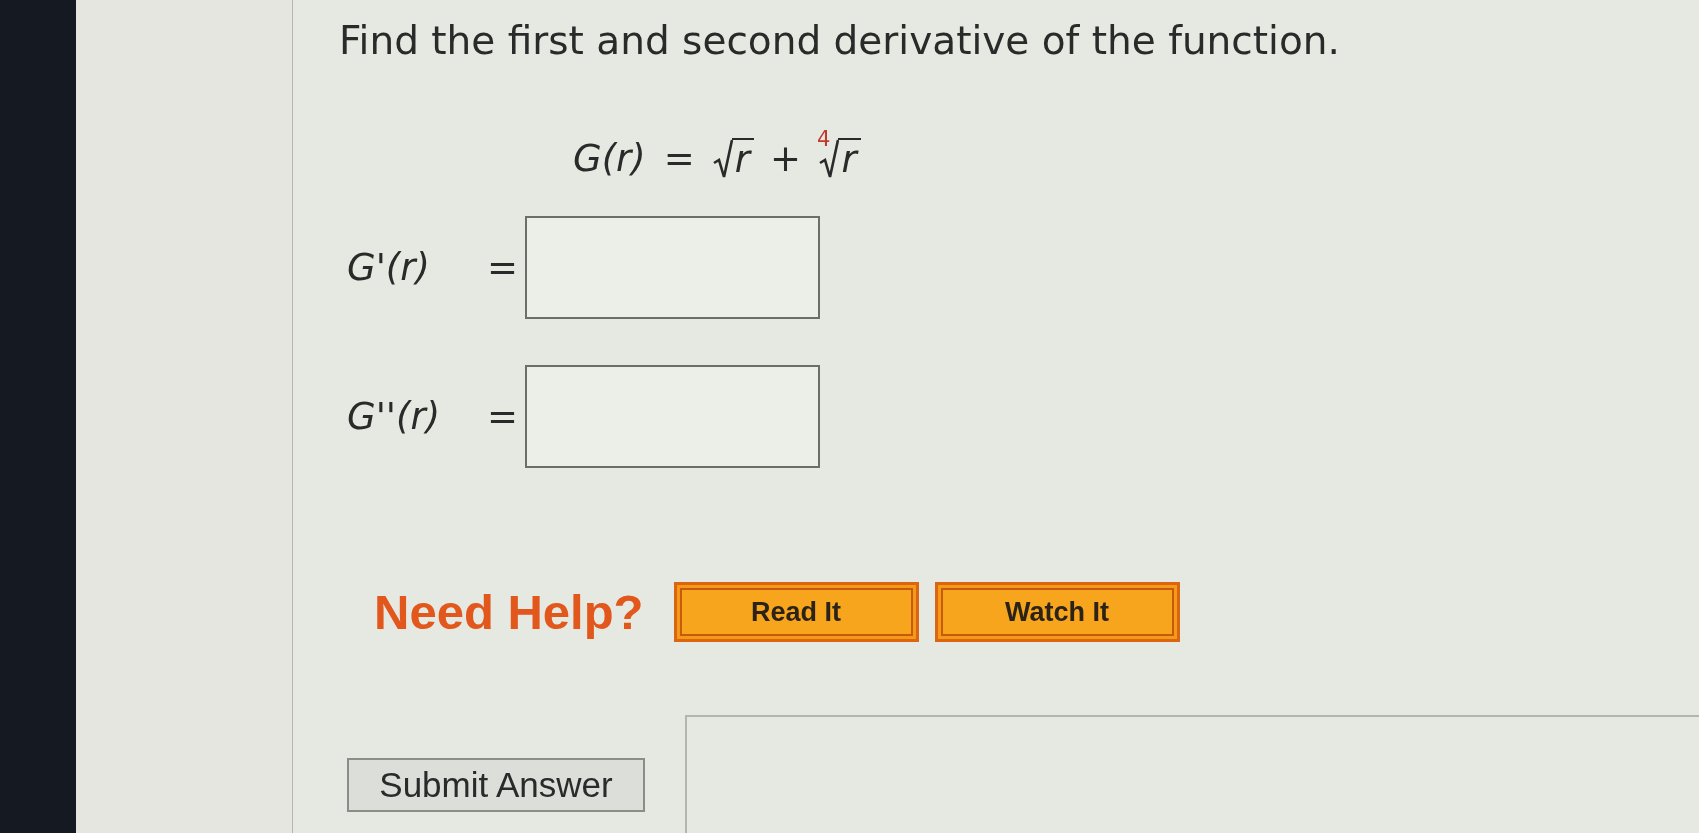 The width and height of the screenshot is (1699, 833). What do you see at coordinates (796, 612) in the screenshot?
I see `help-button: Read It` at bounding box center [796, 612].